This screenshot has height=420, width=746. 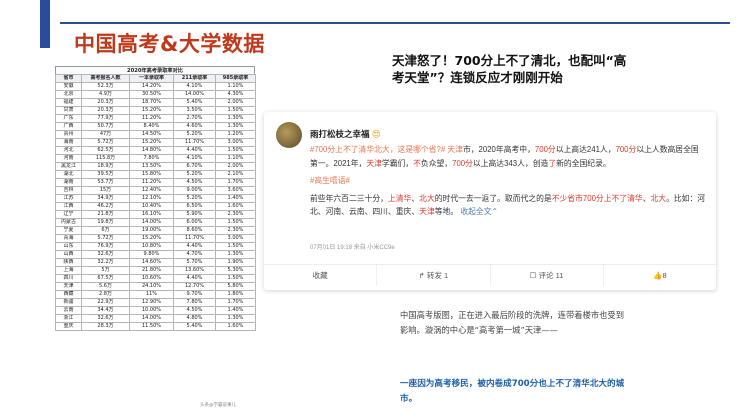 I want to click on repost-button: ↱ 转发 1, so click(x=434, y=275).